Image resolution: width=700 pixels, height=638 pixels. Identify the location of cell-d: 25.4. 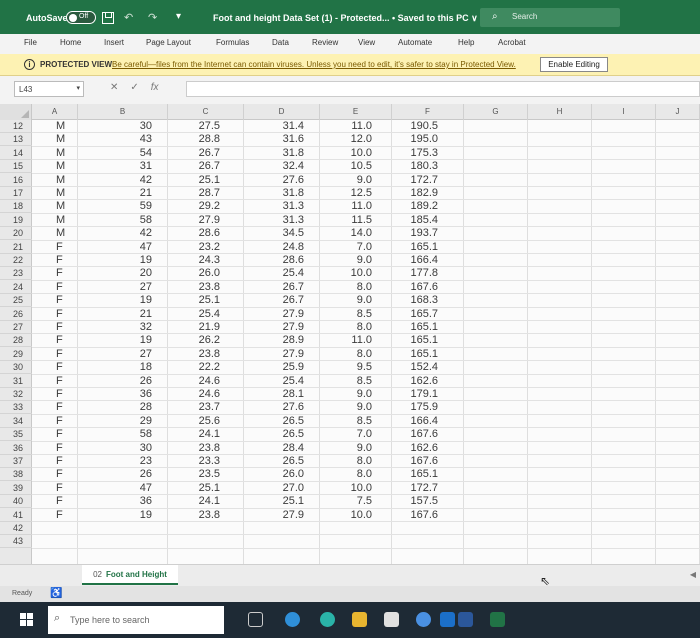
(274, 273).